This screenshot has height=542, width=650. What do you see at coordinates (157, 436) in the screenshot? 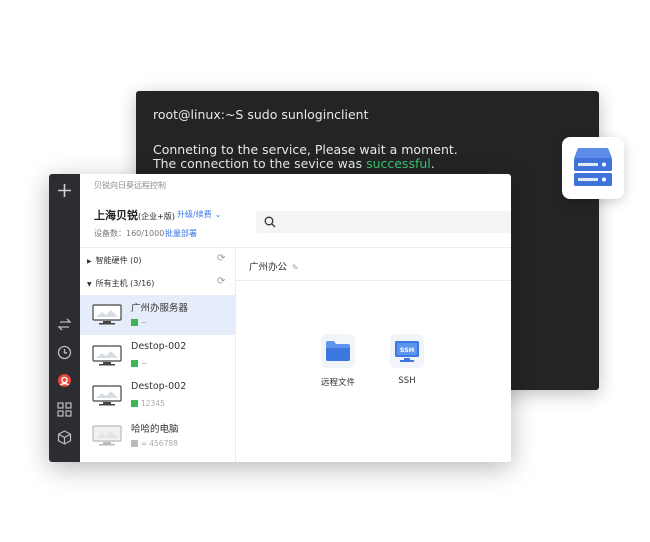
I see `device-row: 哈哈的电脑 ∞ 456788` at bounding box center [157, 436].